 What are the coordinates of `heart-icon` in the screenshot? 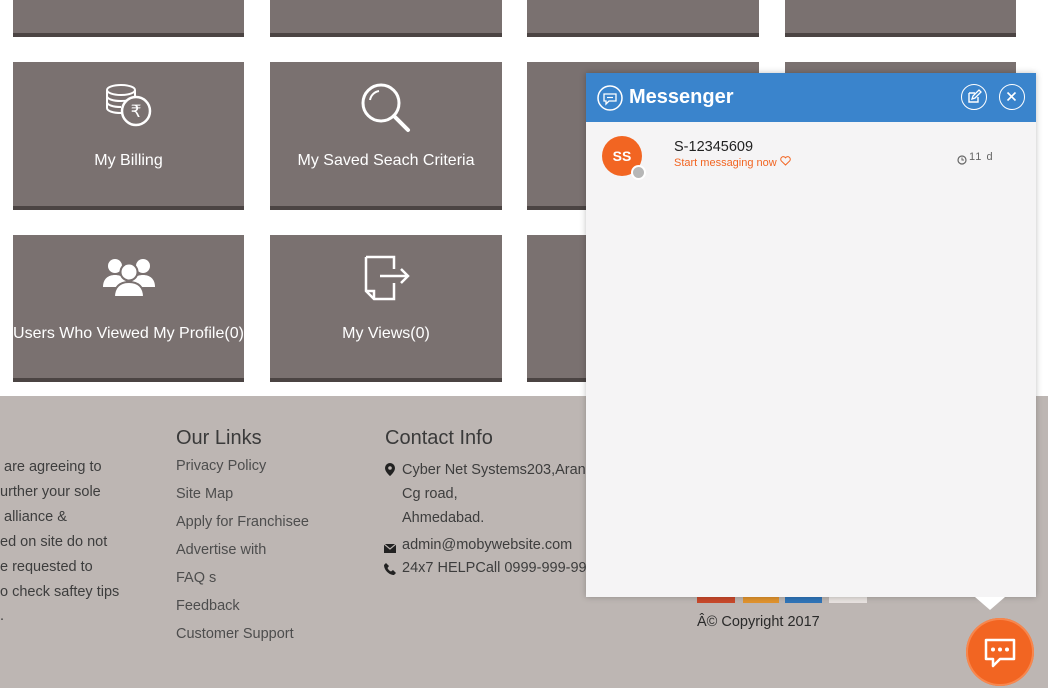 It's located at (785, 162).